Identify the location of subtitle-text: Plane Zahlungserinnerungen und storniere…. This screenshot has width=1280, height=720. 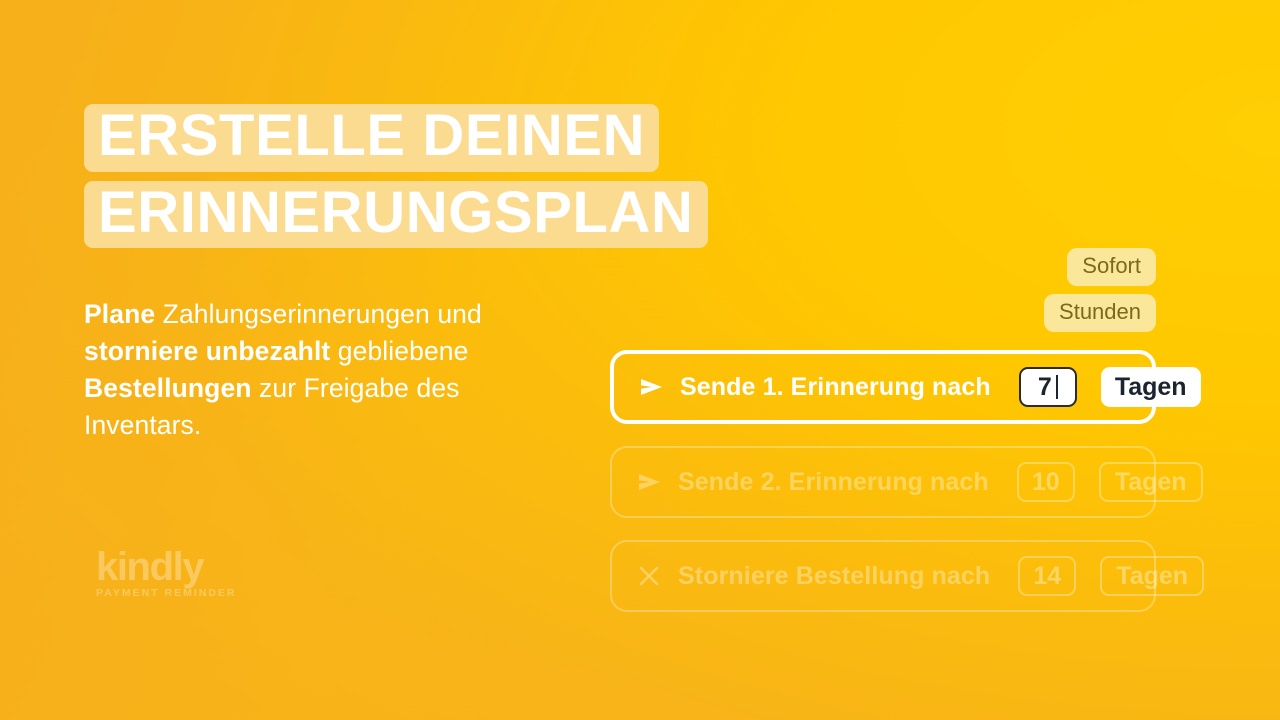
(294, 369).